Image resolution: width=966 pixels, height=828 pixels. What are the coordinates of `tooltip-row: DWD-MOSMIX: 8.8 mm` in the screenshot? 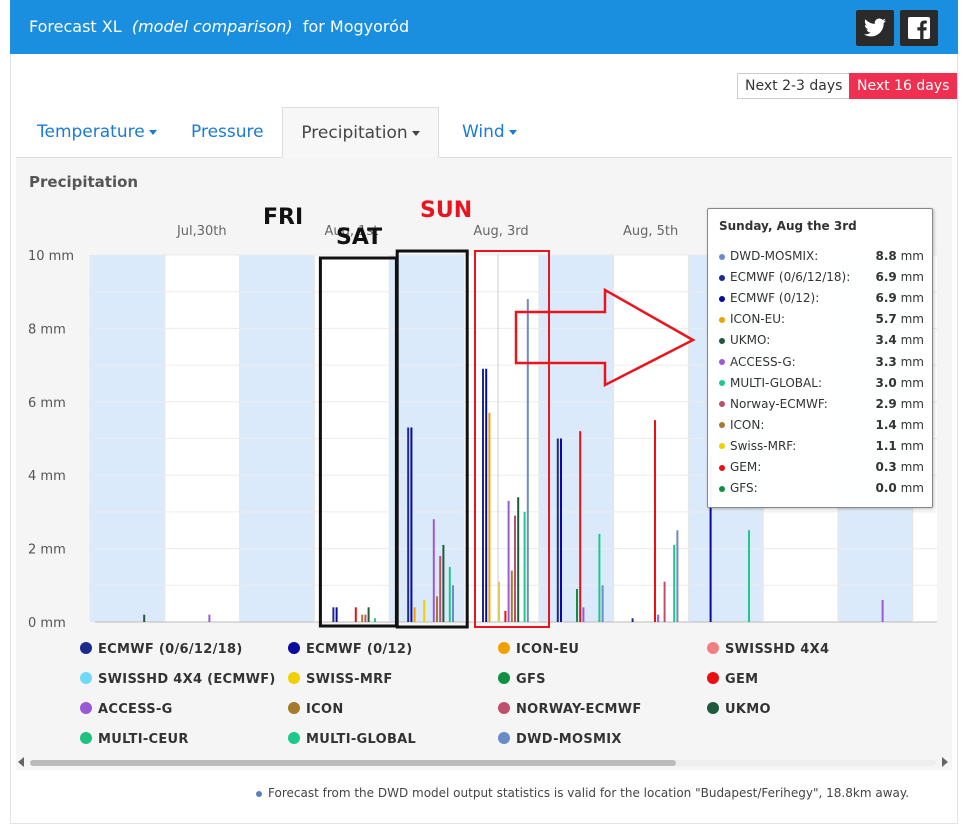 It's located at (821, 256).